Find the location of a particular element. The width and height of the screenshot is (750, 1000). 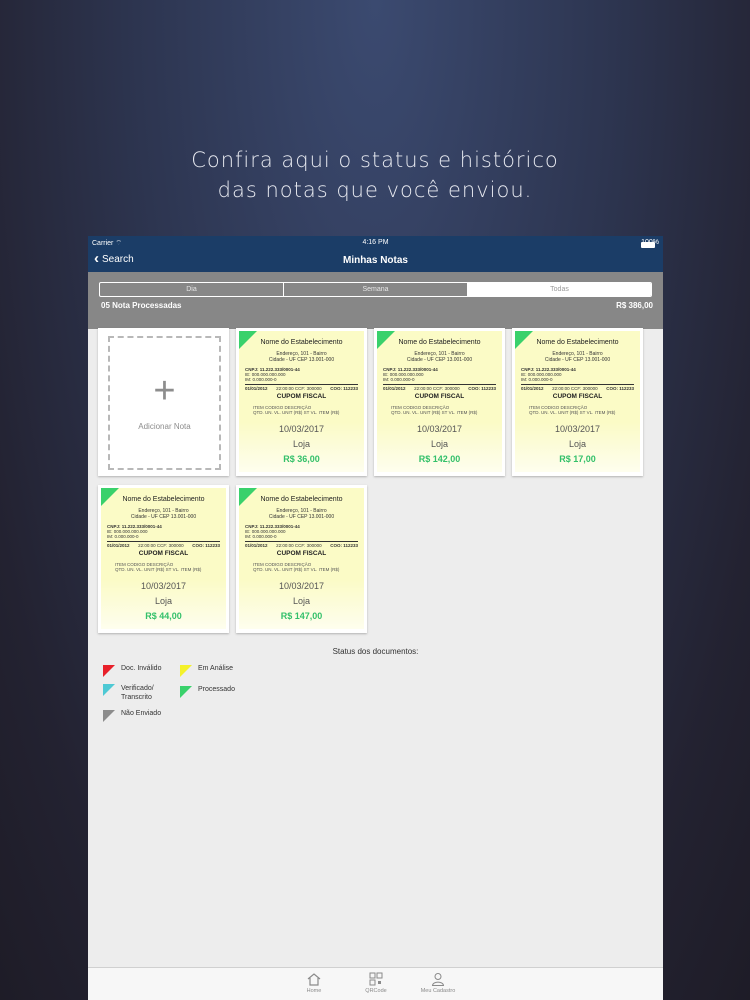

legend-label: Processado is located at coordinates (216, 689).